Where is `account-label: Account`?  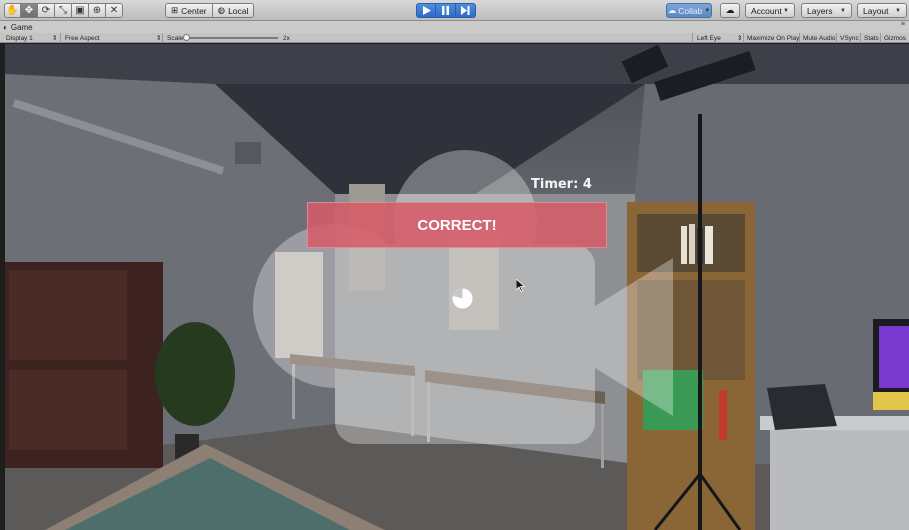 account-label: Account is located at coordinates (766, 10).